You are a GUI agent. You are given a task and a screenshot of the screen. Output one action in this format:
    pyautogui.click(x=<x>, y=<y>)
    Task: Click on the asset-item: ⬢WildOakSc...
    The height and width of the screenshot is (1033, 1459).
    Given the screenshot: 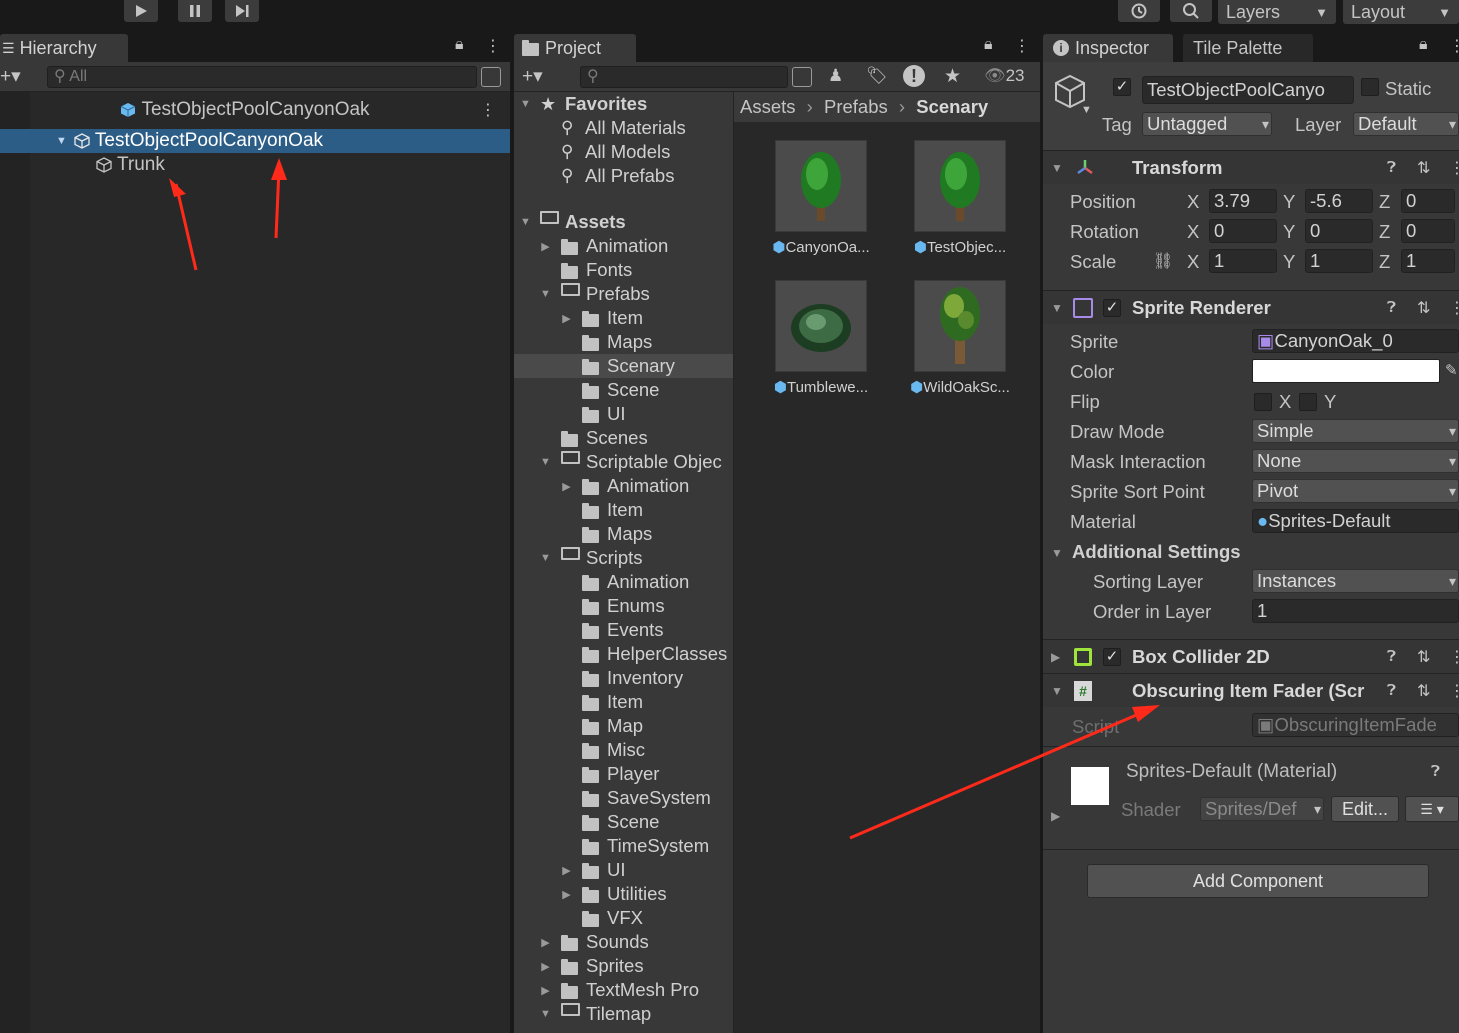 What is the action you would take?
    pyautogui.click(x=960, y=338)
    